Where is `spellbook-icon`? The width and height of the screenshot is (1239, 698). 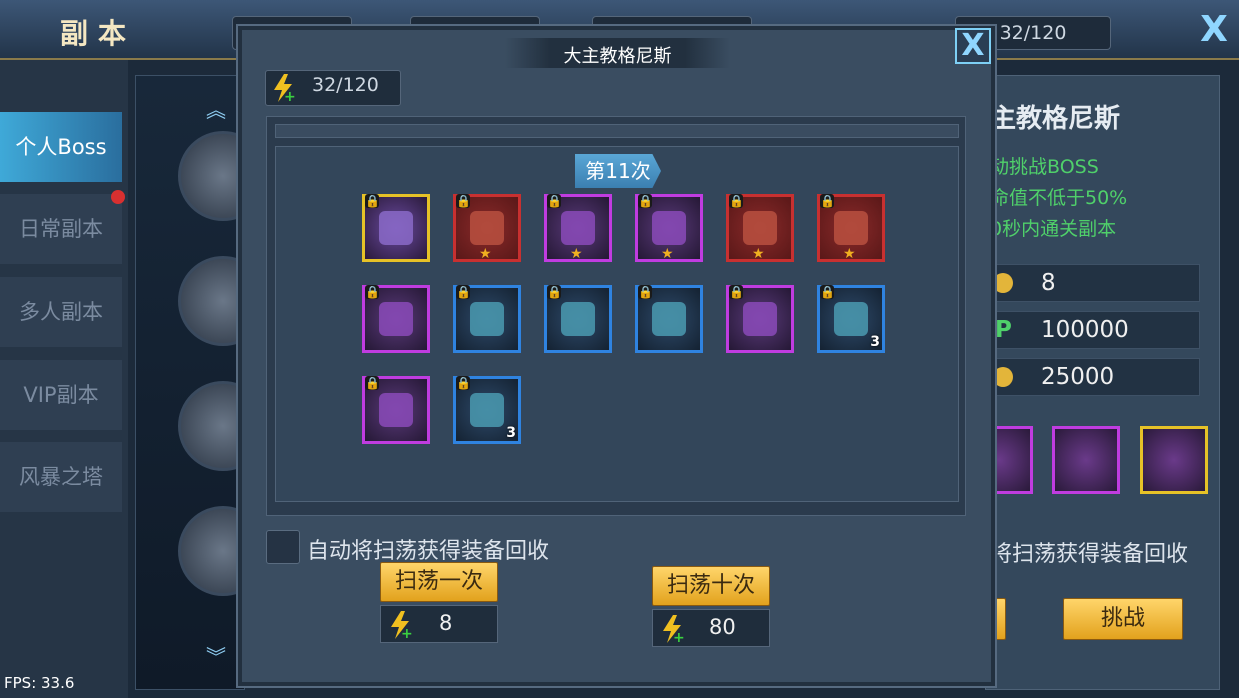
spellbook-icon is located at coordinates (487, 410).